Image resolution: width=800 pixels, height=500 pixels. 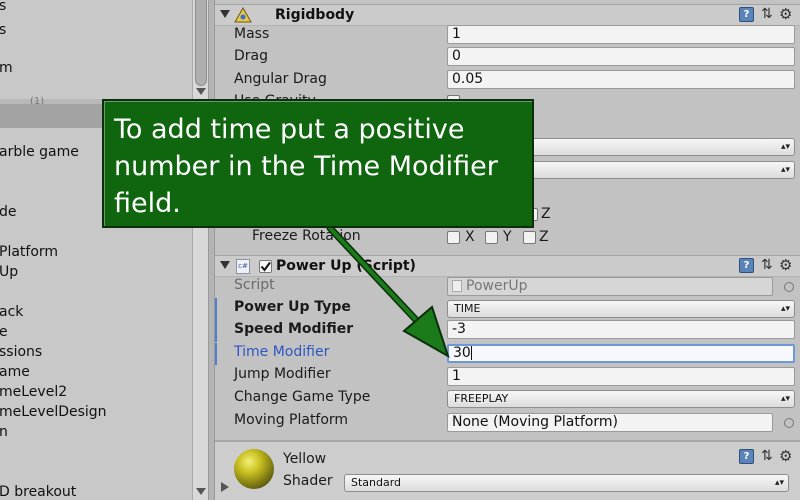 I want to click on freeze-rotation-z-checkbox, so click(x=529, y=237).